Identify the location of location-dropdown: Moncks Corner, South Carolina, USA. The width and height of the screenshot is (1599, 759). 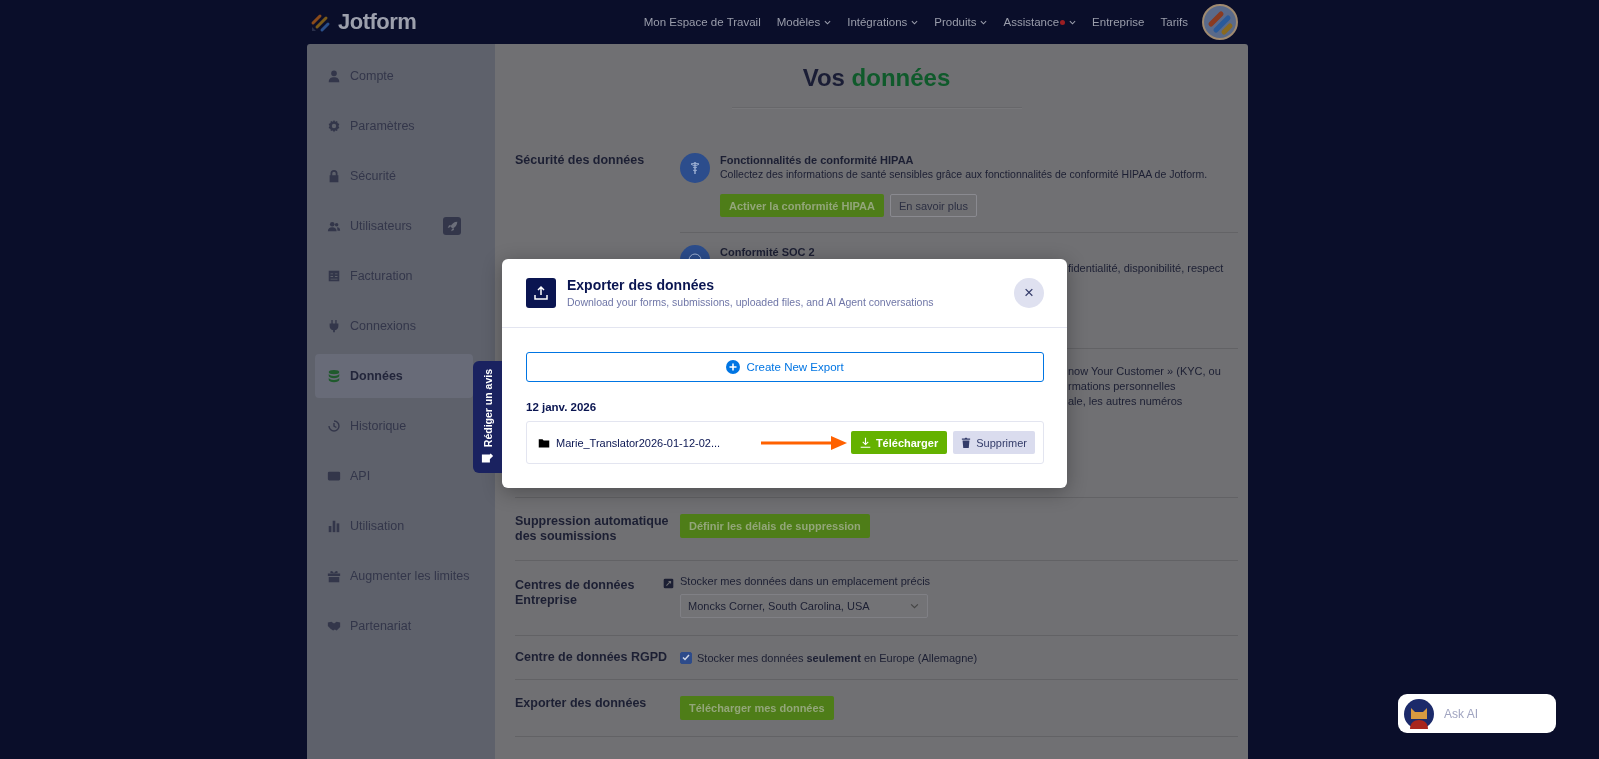
(804, 606).